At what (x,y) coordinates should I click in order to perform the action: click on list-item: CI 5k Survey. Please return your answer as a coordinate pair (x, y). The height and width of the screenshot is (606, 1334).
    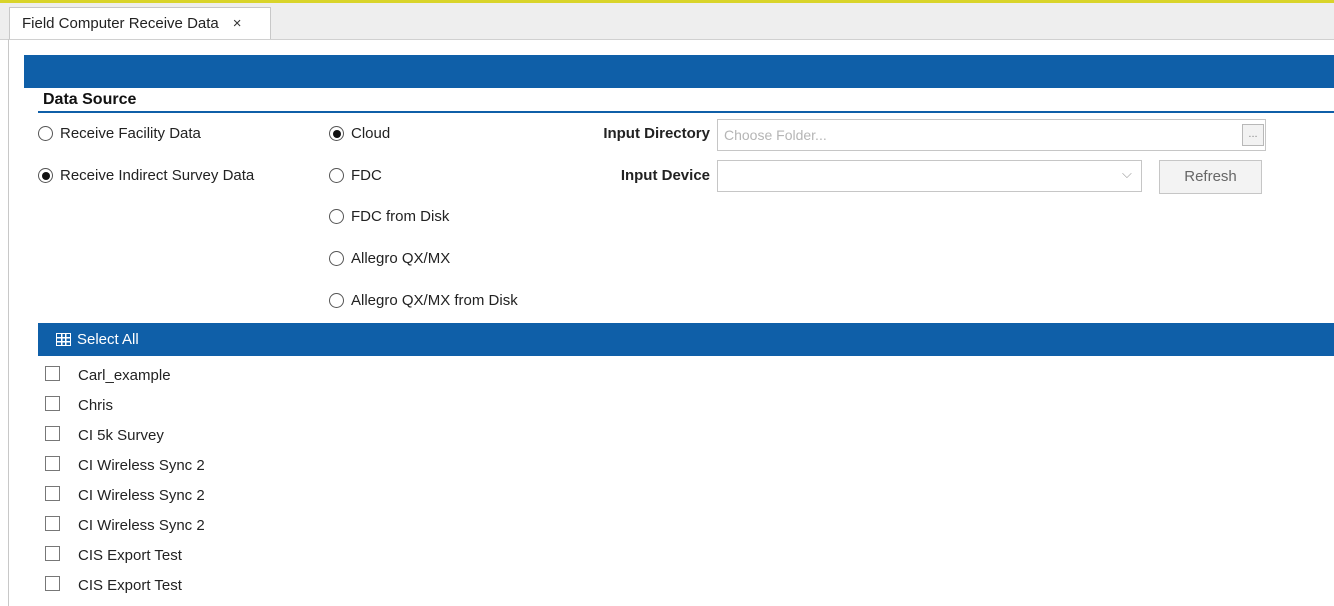
    Looking at the image, I should click on (125, 435).